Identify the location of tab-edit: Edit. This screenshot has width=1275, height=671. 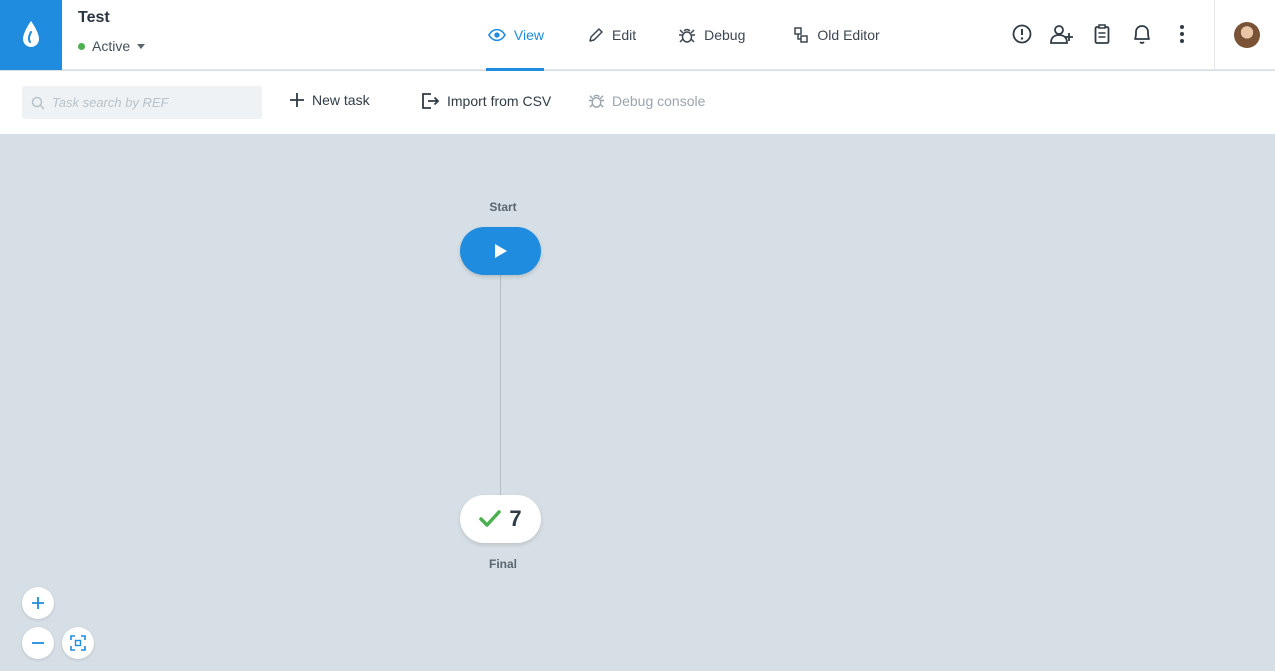
(612, 35).